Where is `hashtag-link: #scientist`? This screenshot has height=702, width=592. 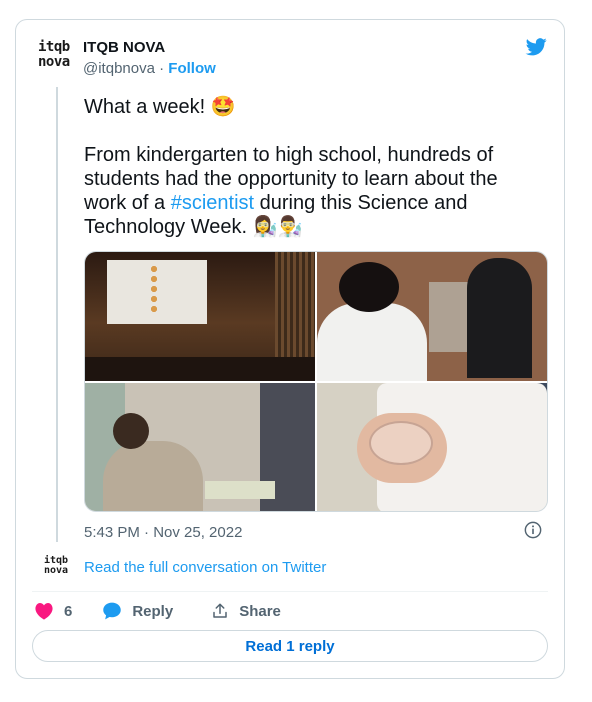 hashtag-link: #scientist is located at coordinates (212, 203).